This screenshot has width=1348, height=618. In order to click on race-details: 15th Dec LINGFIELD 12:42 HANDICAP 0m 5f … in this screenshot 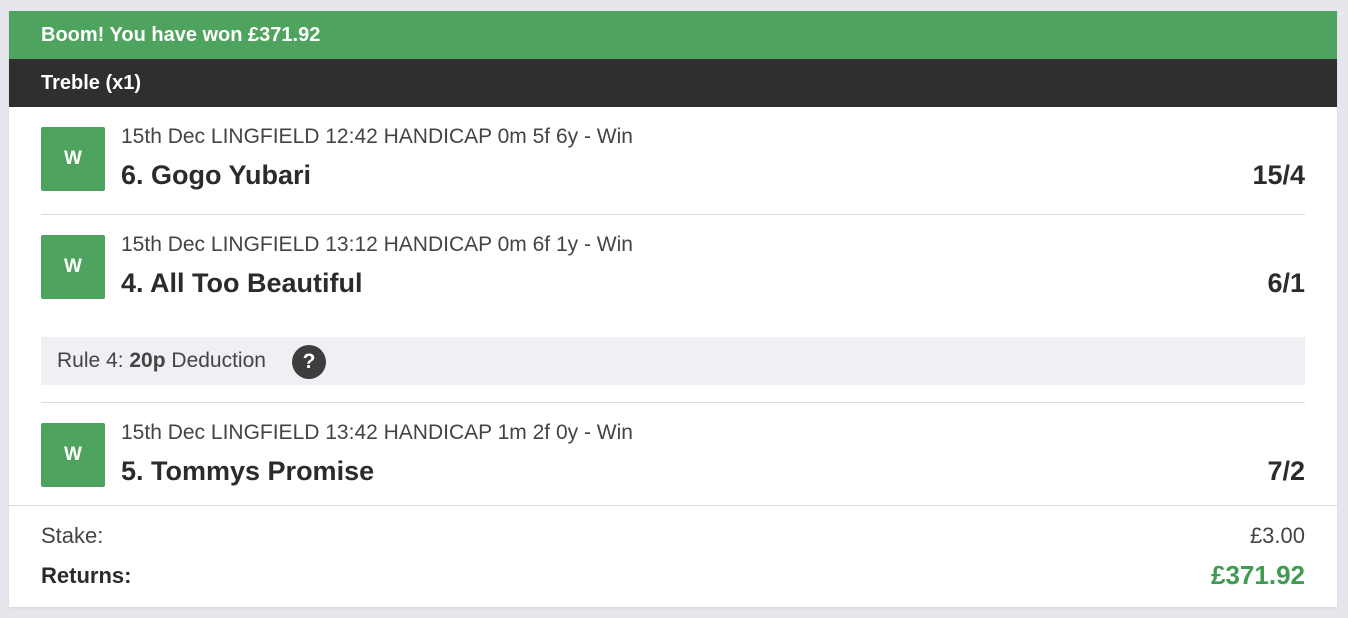, I will do `click(377, 136)`.